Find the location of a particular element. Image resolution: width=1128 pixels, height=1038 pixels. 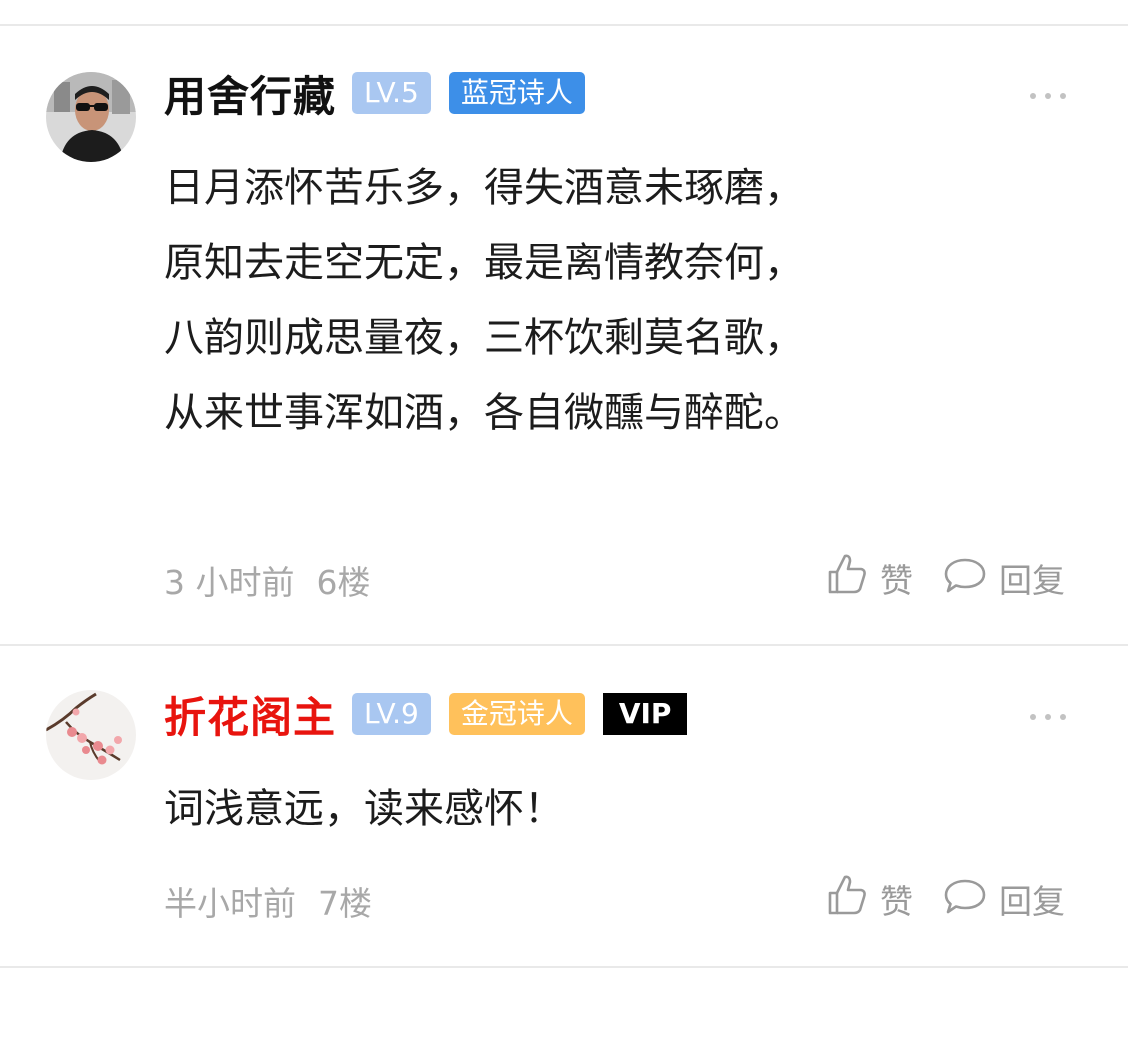

timestamp: 3 小时前 is located at coordinates (229, 582).